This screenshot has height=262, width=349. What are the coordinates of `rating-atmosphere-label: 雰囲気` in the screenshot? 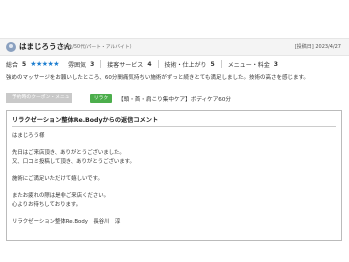 It's located at (77, 65).